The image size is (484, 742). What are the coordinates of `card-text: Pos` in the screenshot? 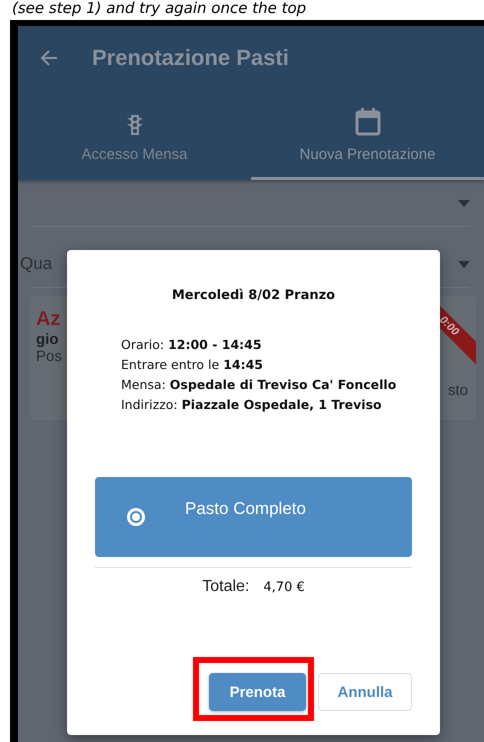 It's located at (49, 356).